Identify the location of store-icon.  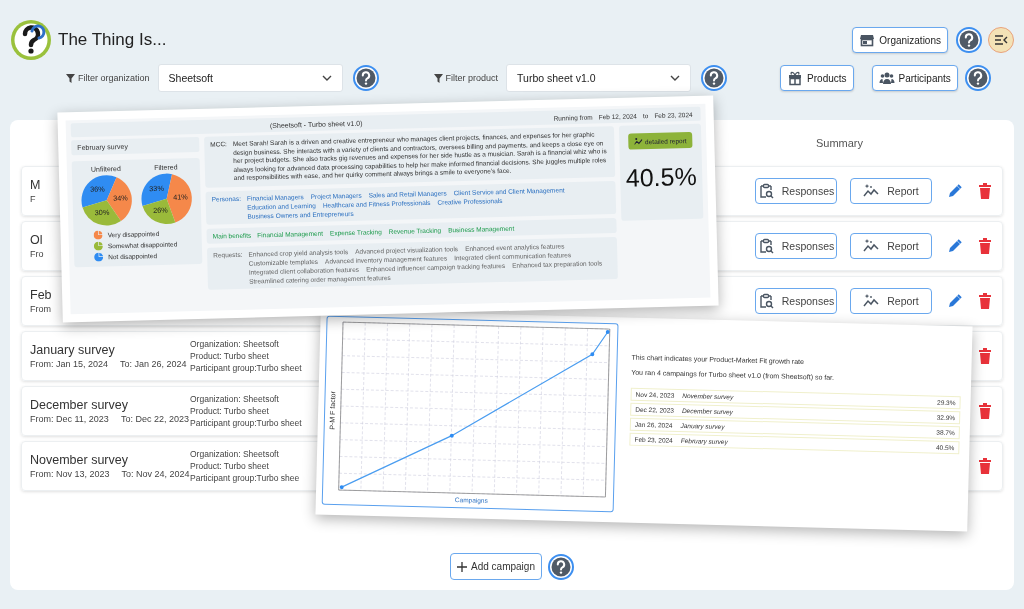
(867, 40).